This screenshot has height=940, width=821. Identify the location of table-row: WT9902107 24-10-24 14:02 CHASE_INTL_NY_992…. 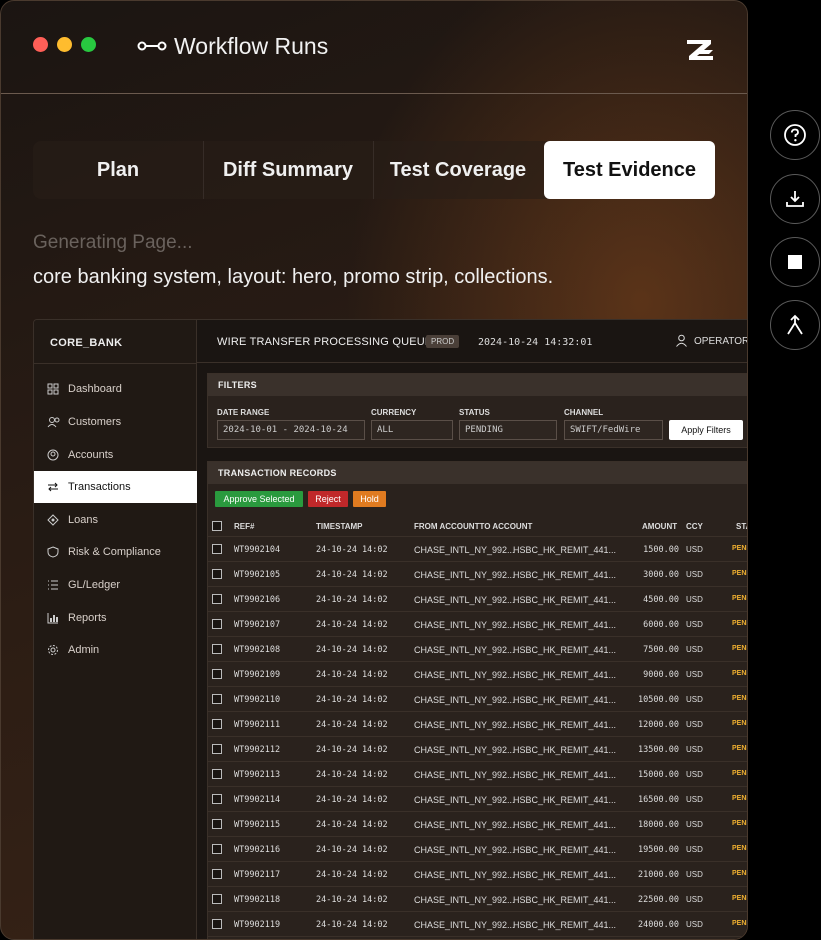
(477, 624).